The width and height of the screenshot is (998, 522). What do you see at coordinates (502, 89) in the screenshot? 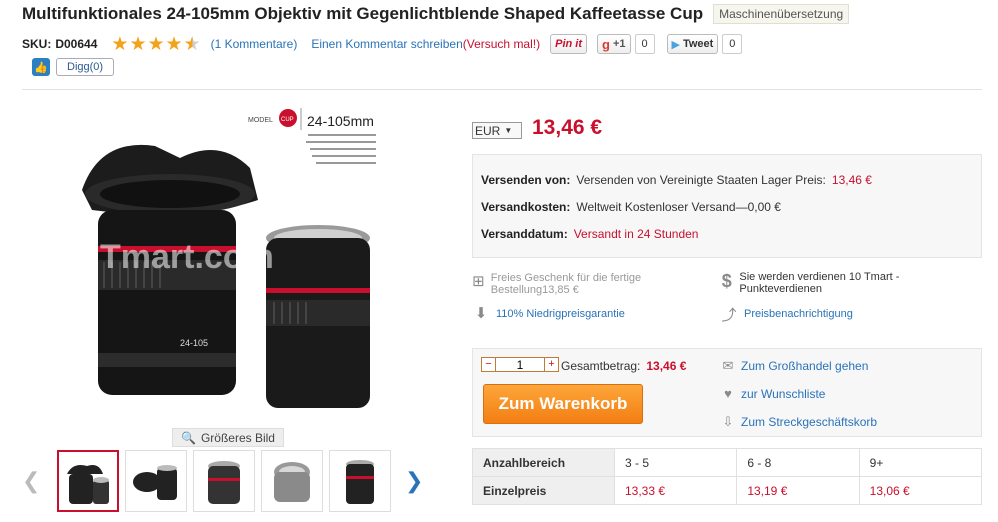
I see `header-divider` at bounding box center [502, 89].